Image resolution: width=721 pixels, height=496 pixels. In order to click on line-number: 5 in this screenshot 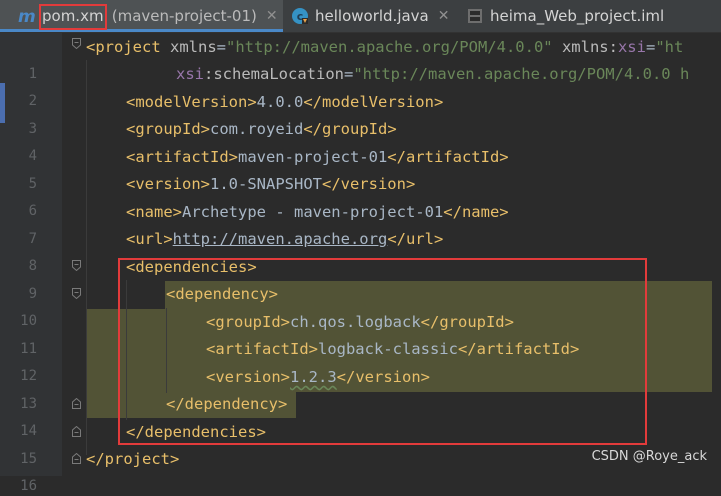, I will do `click(23, 184)`.